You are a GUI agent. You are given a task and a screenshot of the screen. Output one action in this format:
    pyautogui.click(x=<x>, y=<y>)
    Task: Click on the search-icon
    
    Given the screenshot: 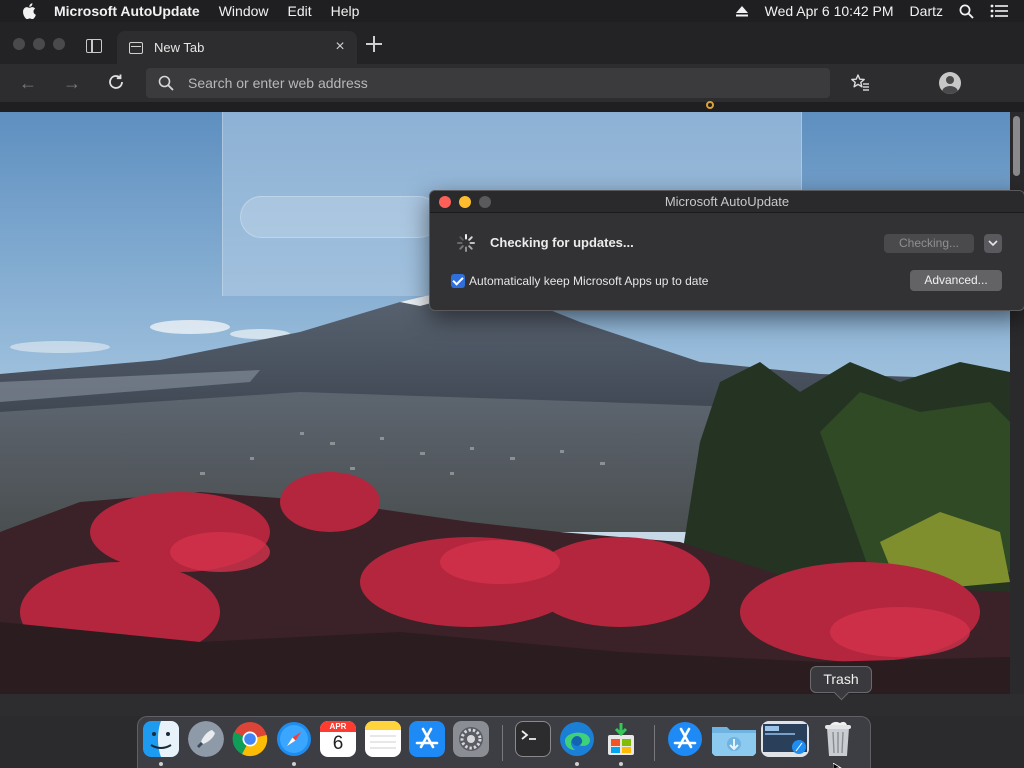 What is the action you would take?
    pyautogui.click(x=166, y=83)
    